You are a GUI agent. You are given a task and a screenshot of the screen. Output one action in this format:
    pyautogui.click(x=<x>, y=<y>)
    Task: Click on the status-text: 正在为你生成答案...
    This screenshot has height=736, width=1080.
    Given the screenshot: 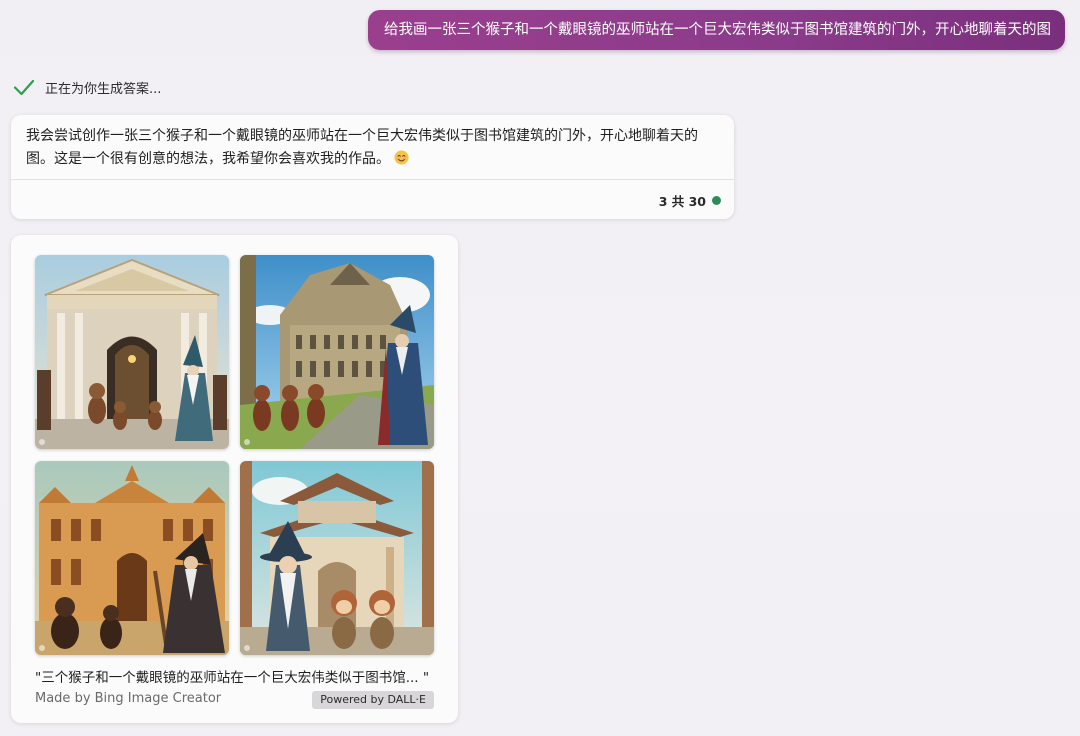 What is the action you would take?
    pyautogui.click(x=103, y=89)
    